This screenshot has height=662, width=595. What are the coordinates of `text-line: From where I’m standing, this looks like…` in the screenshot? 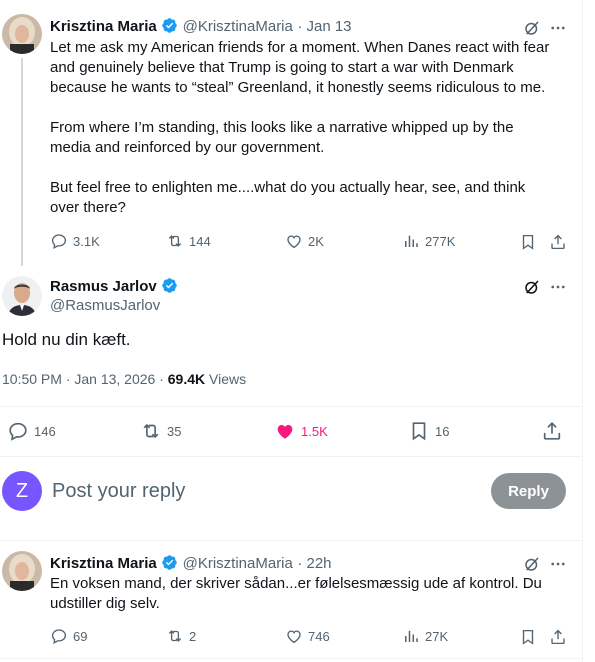 It's located at (282, 127).